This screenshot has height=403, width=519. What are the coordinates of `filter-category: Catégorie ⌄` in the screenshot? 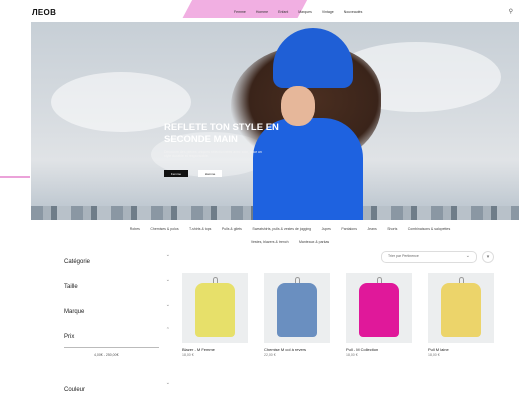 It's located at (117, 262).